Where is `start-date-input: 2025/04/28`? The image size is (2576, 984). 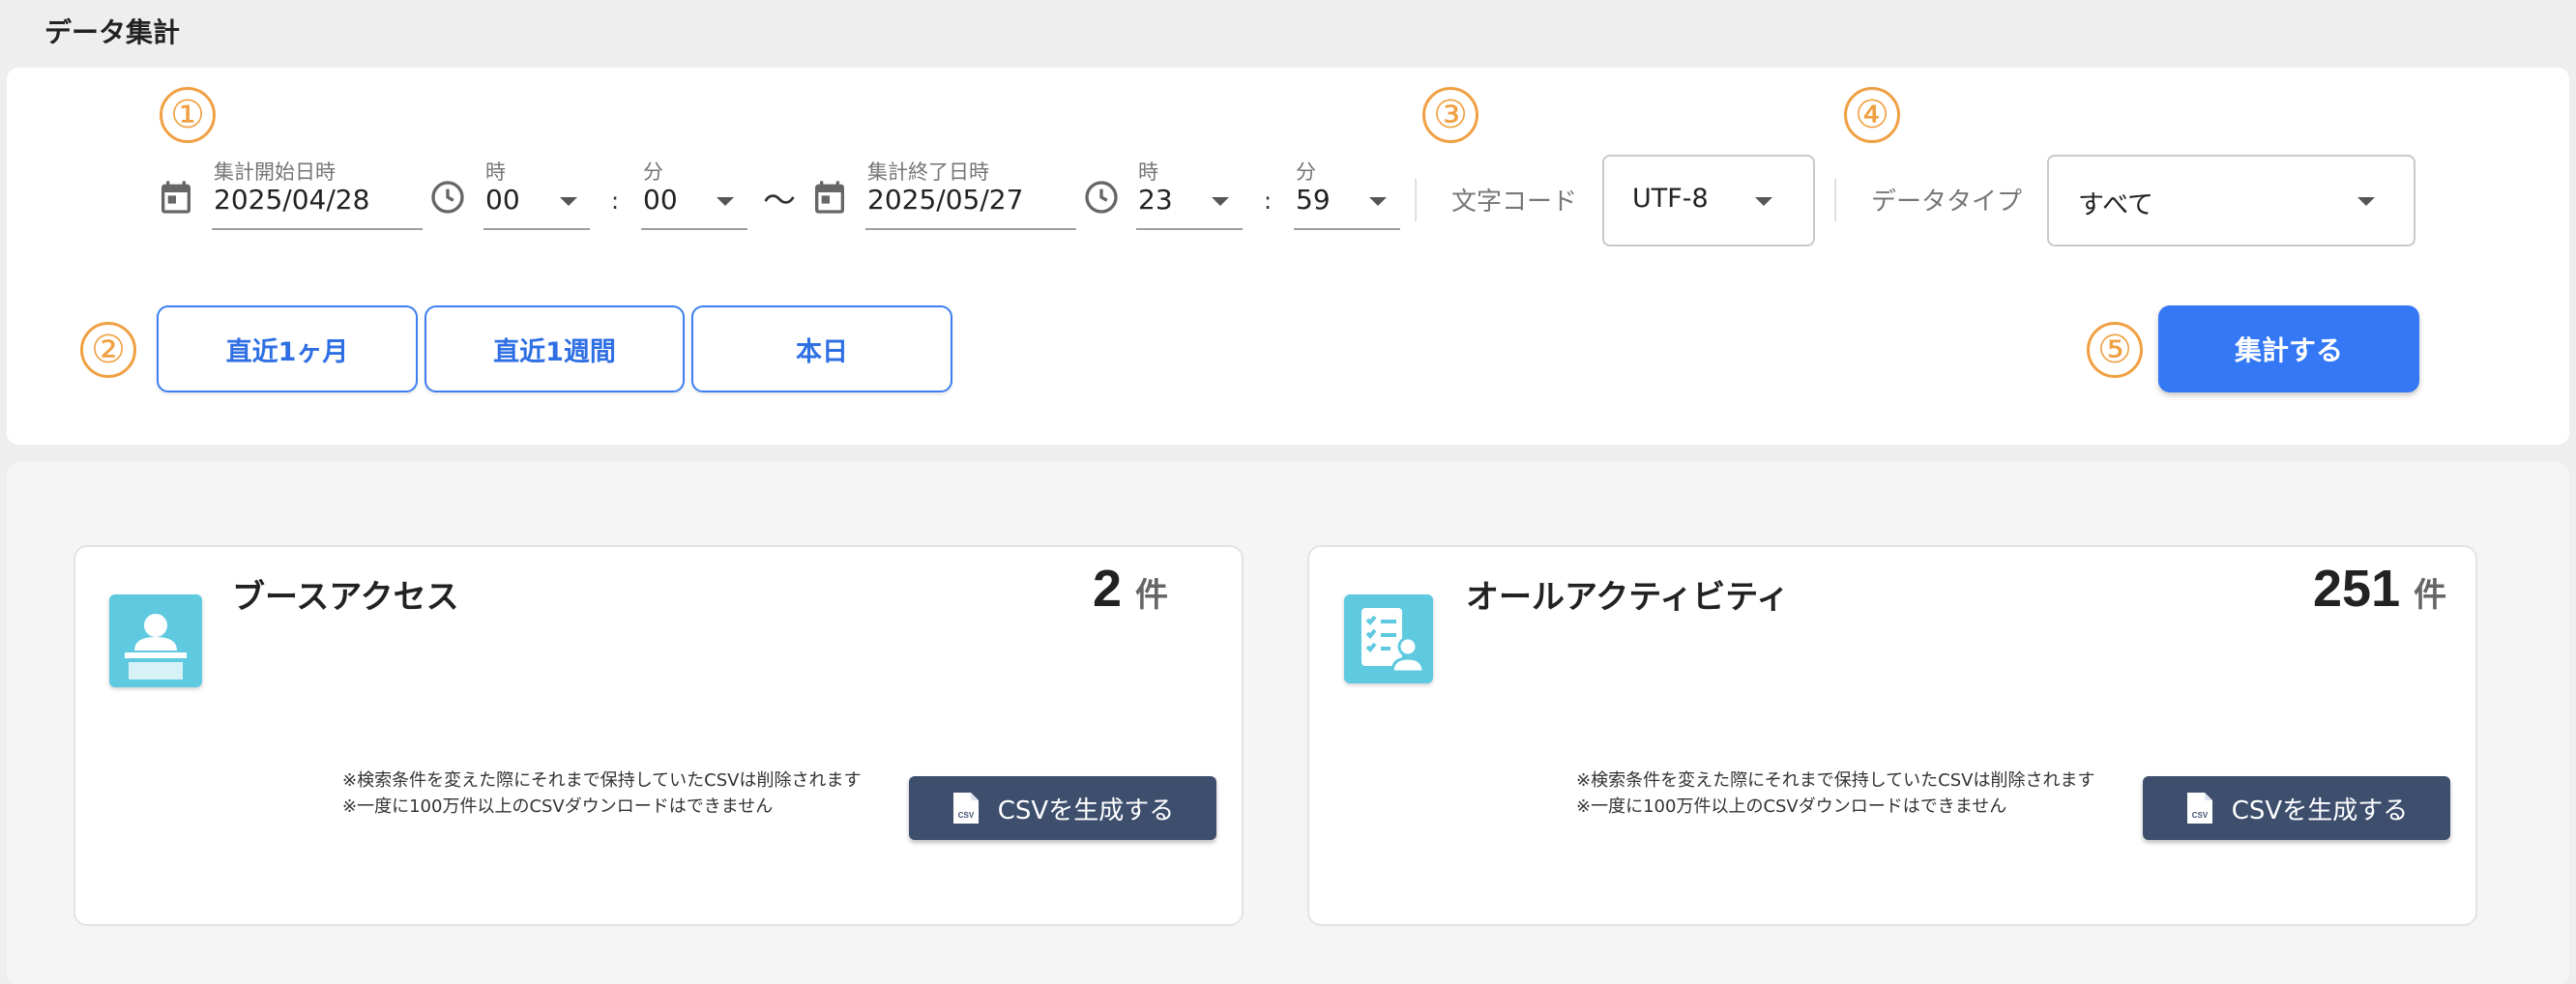
start-date-input: 2025/04/28 is located at coordinates (291, 200).